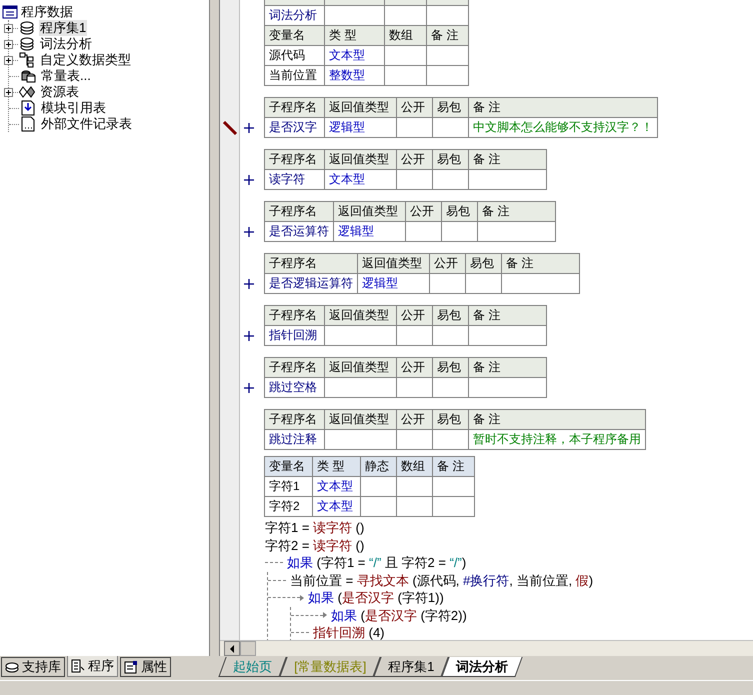 The height and width of the screenshot is (695, 753). Describe the element at coordinates (86, 124) in the screenshot. I see `tree-item: 外部文件记录表` at that location.